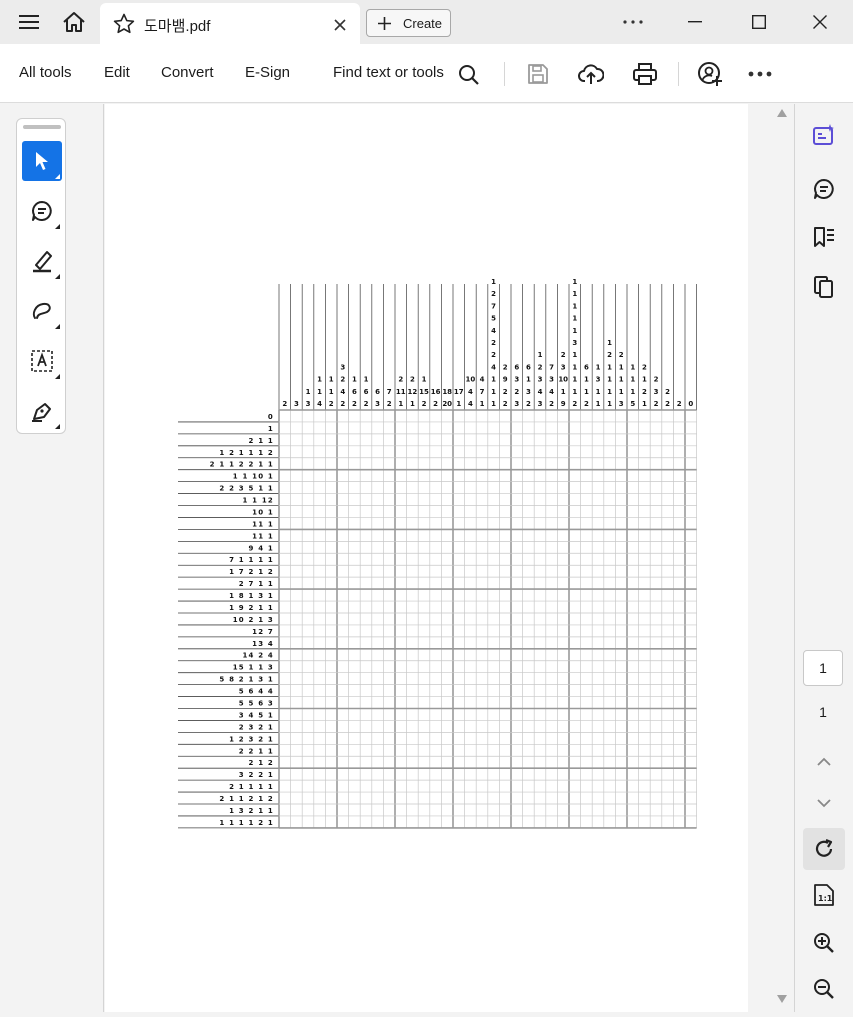  What do you see at coordinates (633, 22) in the screenshot?
I see `more-window-icon` at bounding box center [633, 22].